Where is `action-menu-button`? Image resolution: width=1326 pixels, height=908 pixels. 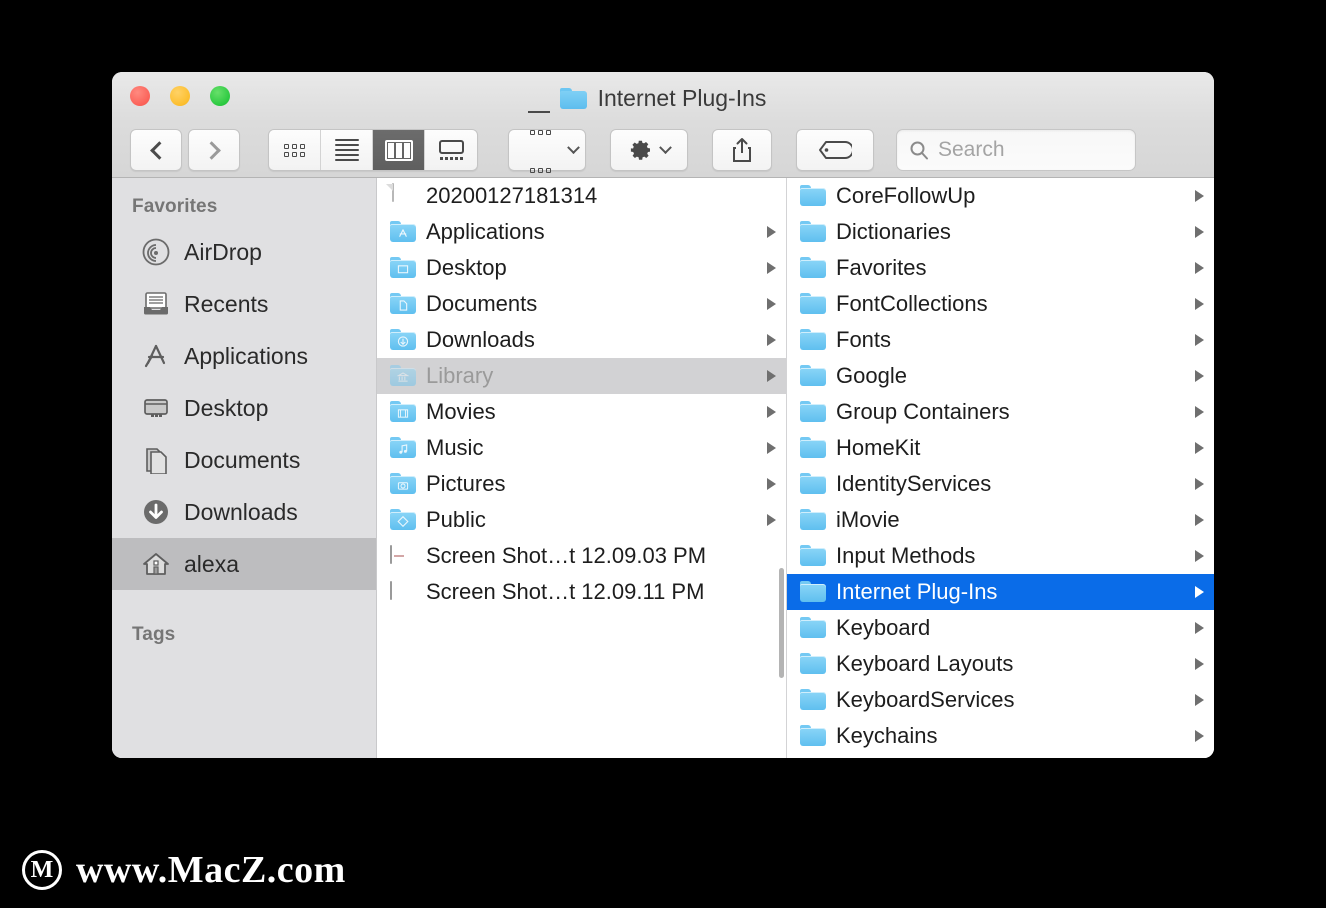
action-menu-button is located at coordinates (649, 150).